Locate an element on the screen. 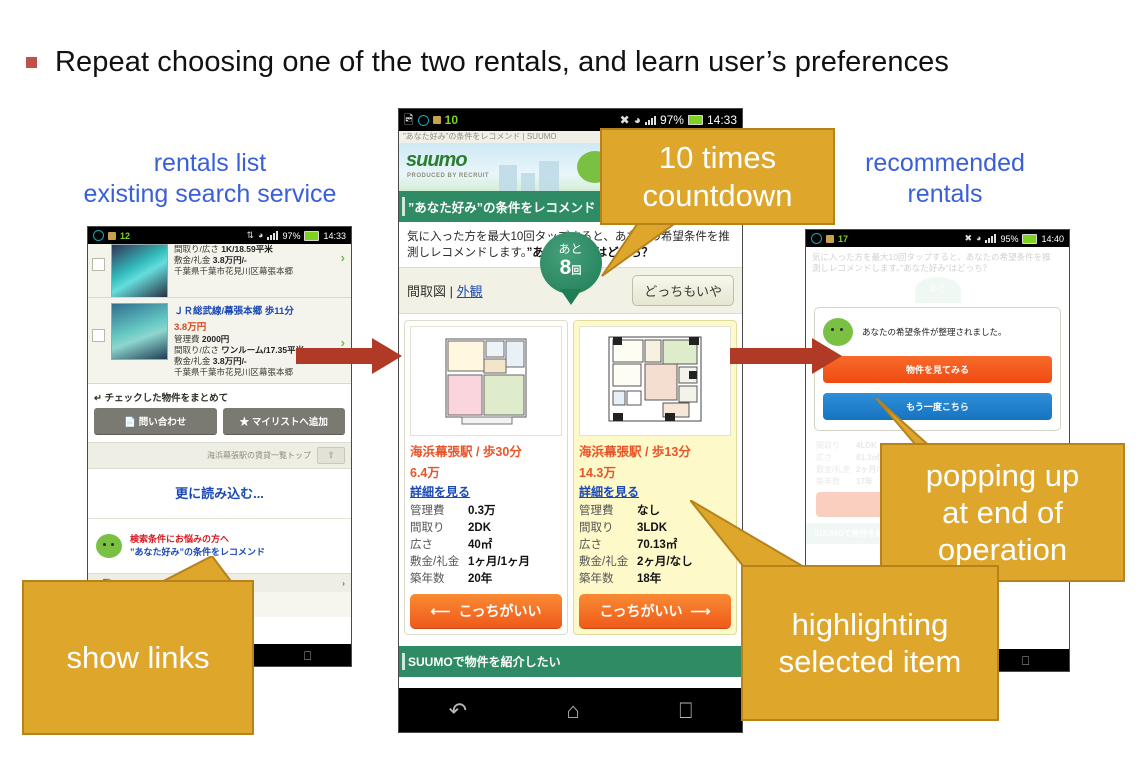  card-spec-row: 敷金/礼金 1ヶ月/1ヶ月 is located at coordinates (470, 562).